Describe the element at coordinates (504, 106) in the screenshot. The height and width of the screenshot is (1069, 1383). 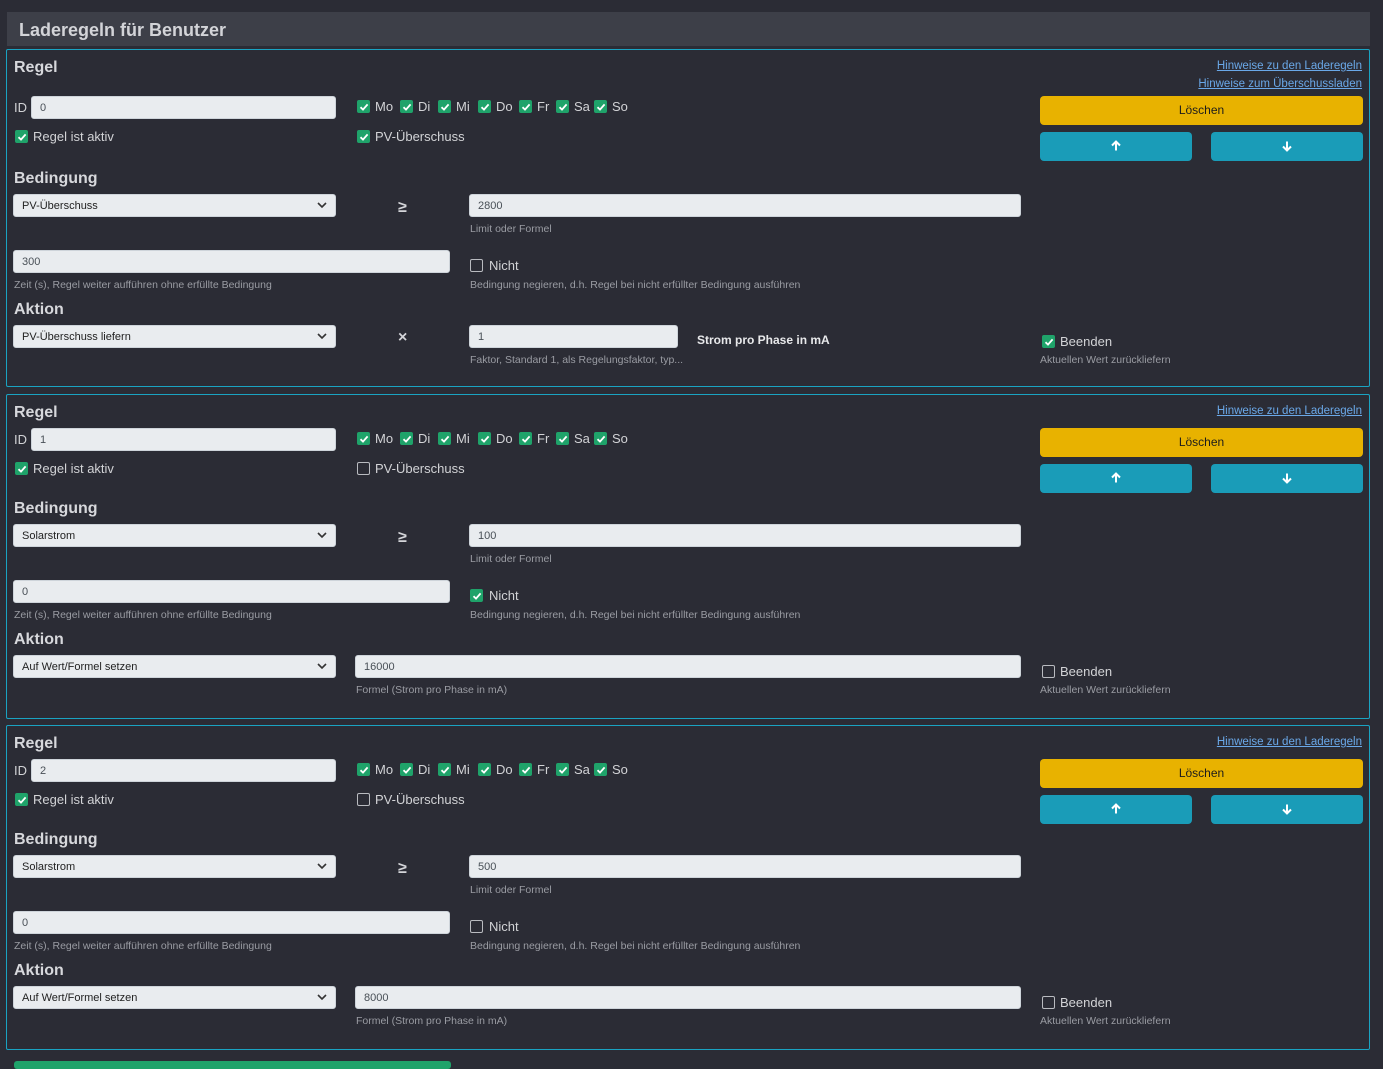
I see `day-label-do: Do` at that location.